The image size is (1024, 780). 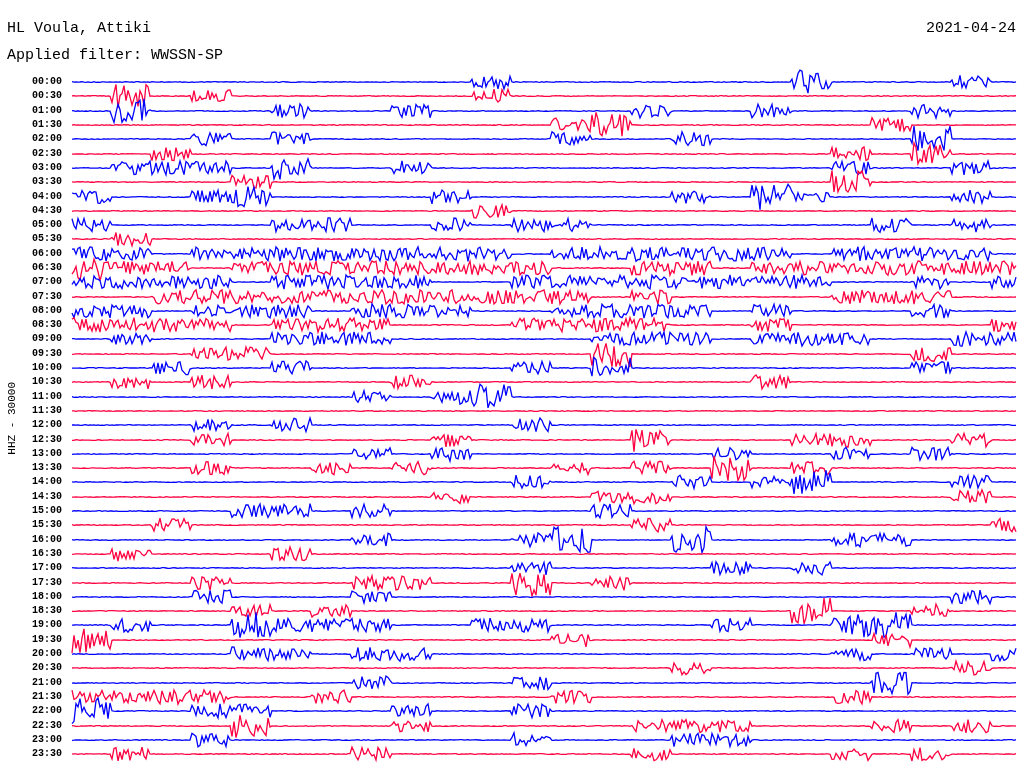 I want to click on time-label: 10:30, so click(x=47, y=382).